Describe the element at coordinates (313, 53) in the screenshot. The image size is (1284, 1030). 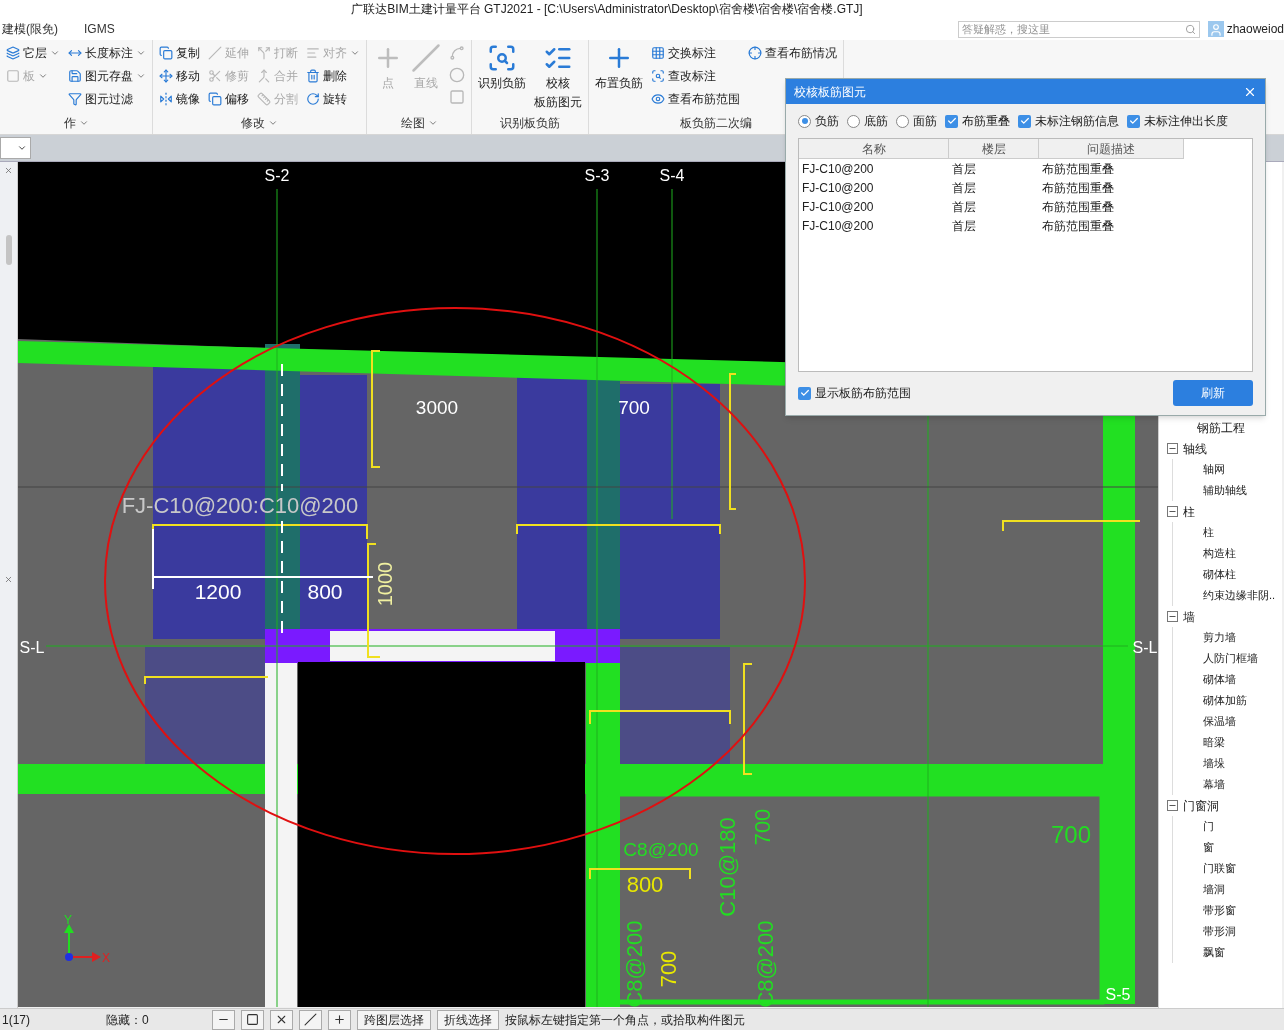
I see `align-icon` at that location.